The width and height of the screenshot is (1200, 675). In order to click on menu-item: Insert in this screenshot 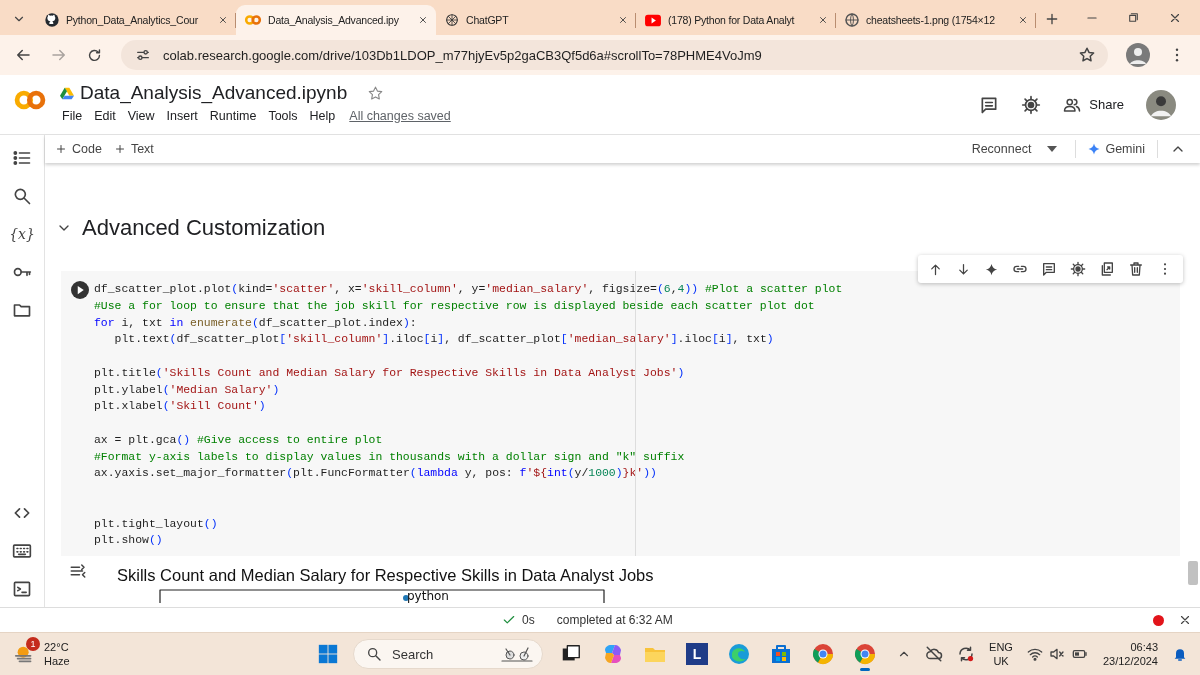, I will do `click(182, 116)`.